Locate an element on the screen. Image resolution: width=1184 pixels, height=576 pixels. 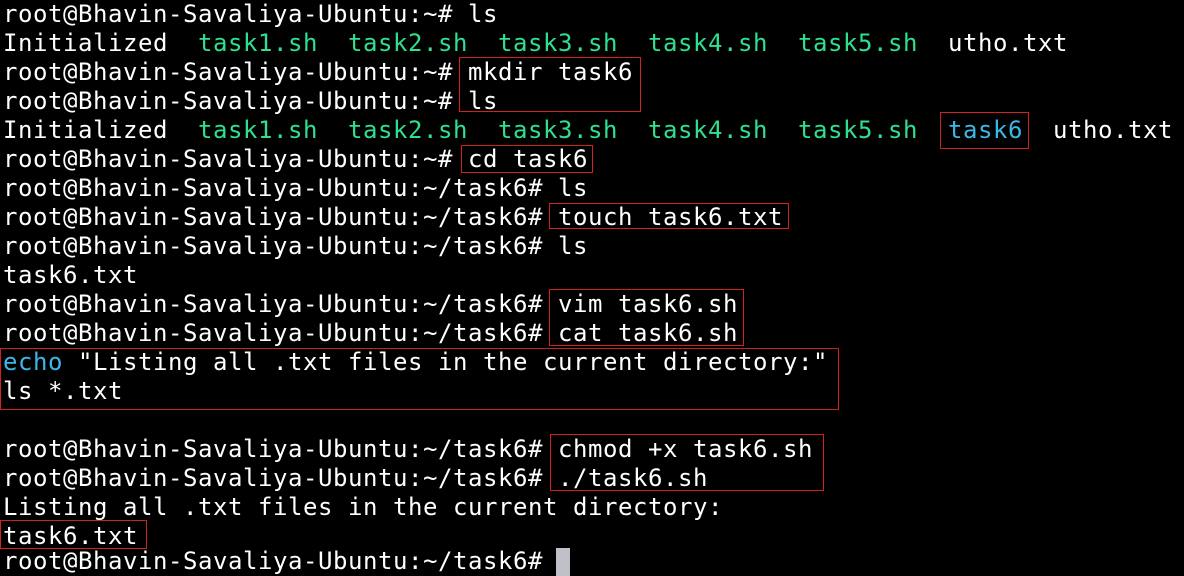
command-text: mkdir task6 is located at coordinates (550, 72).